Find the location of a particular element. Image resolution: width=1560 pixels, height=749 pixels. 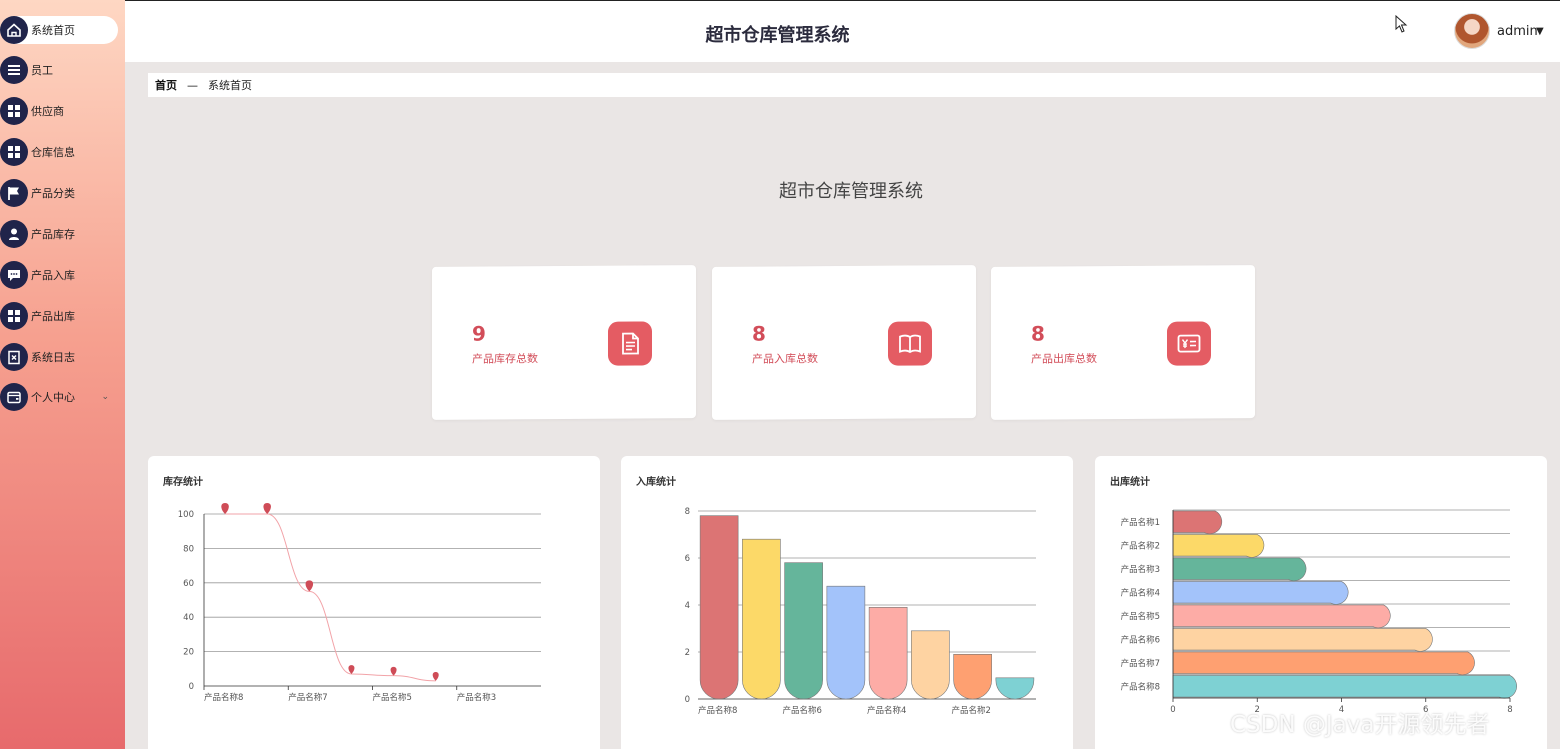

breadcrumb: 首页 — 系统首页 is located at coordinates (847, 85).